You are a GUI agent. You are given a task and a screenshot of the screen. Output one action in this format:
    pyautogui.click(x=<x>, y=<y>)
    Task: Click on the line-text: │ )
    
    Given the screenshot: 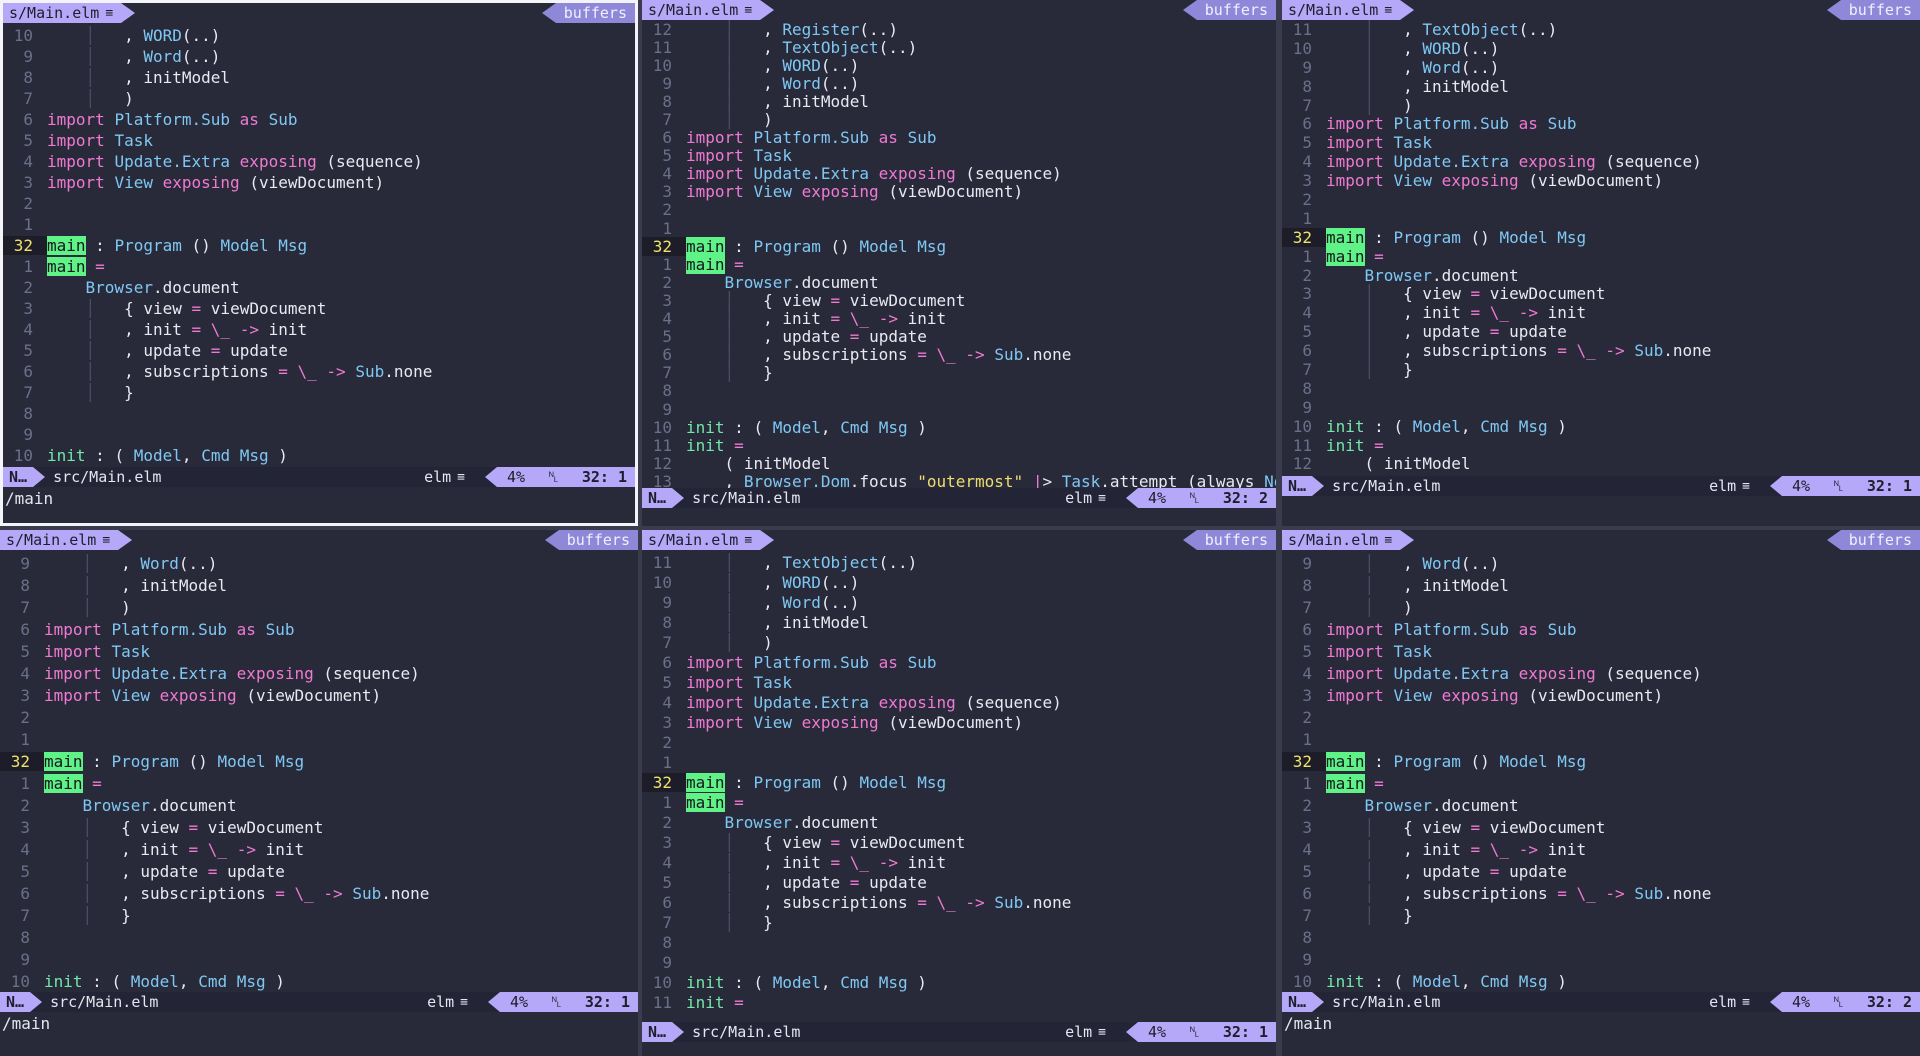 What is the action you would take?
    pyautogui.click(x=87, y=607)
    